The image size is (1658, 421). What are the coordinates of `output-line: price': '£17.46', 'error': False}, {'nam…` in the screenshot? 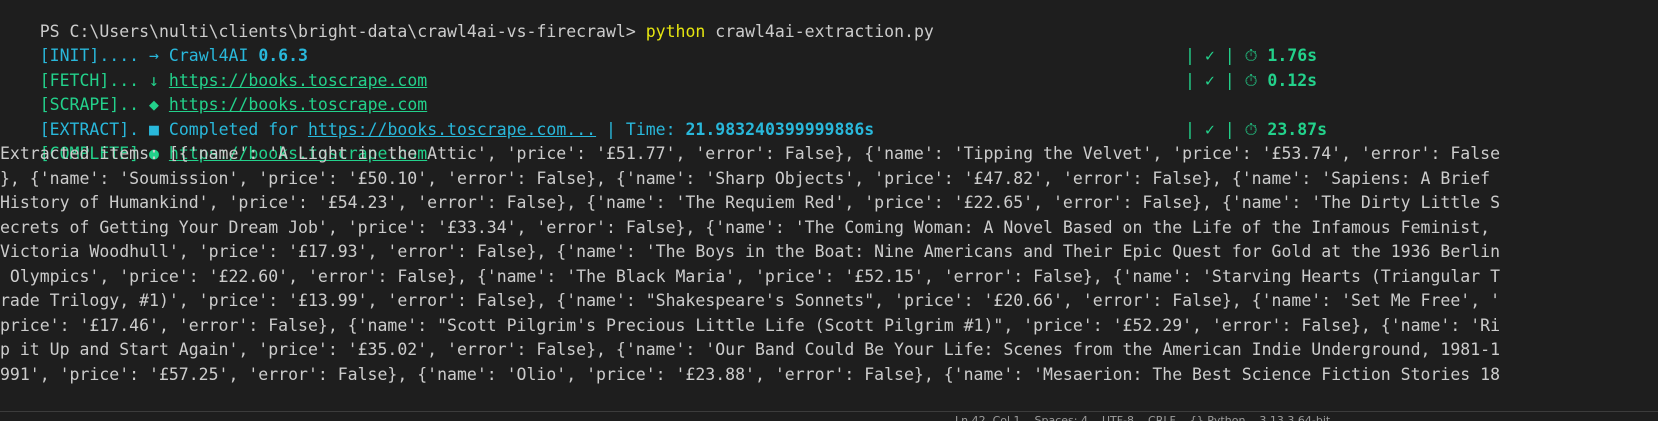 It's located at (750, 325).